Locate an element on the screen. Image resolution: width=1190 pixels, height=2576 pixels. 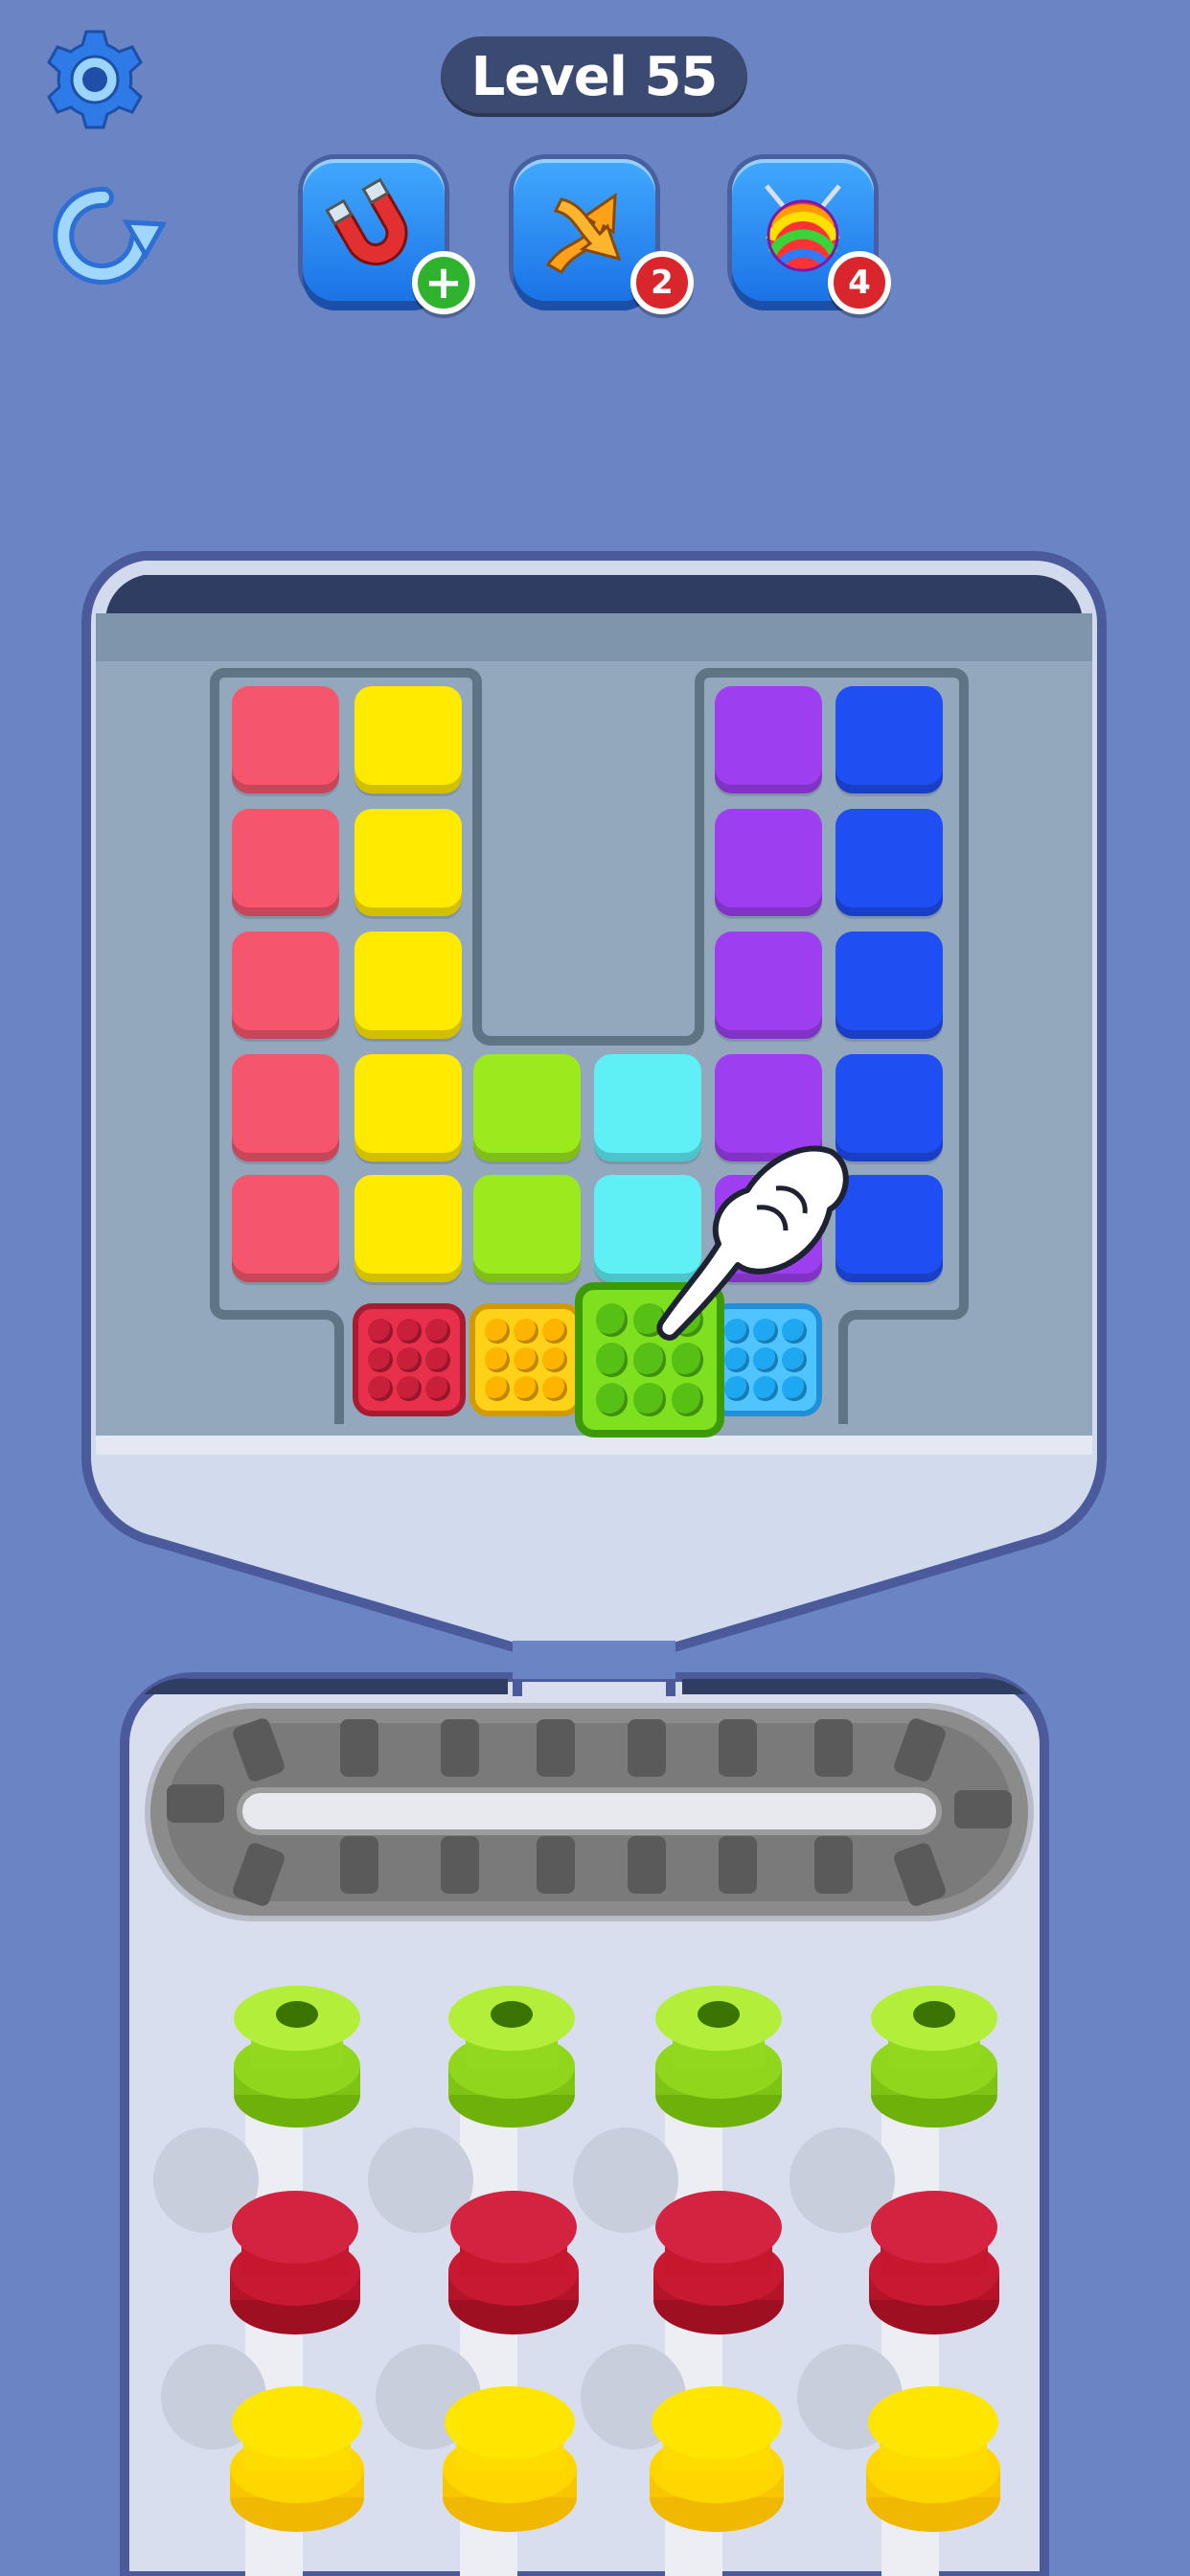
yarn-box-yellow is located at coordinates (526, 1359).